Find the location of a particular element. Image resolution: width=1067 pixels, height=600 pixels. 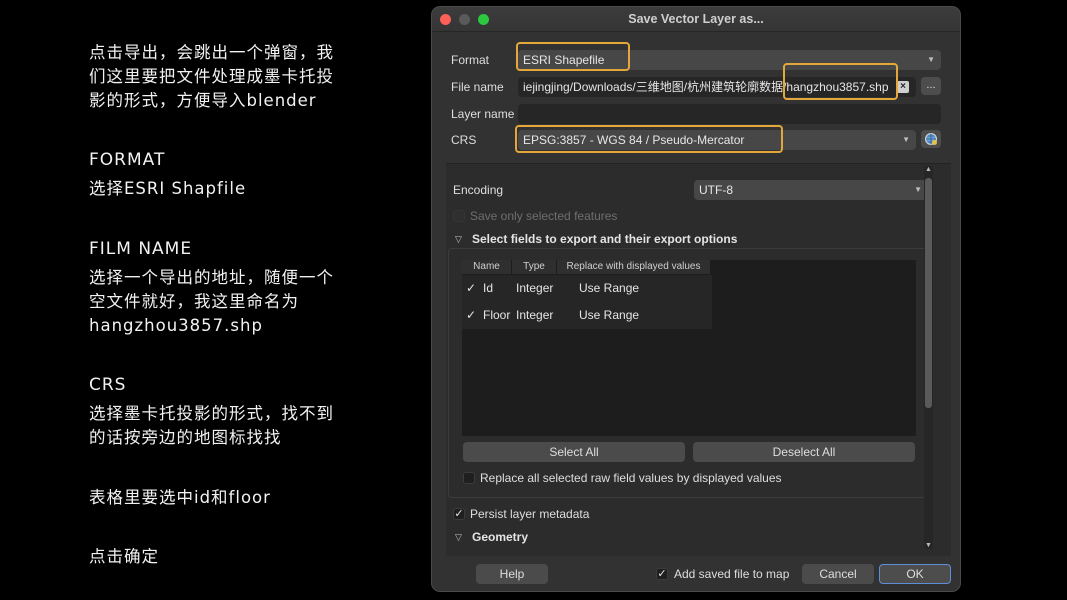

crs-heading: CRS is located at coordinates (108, 385).